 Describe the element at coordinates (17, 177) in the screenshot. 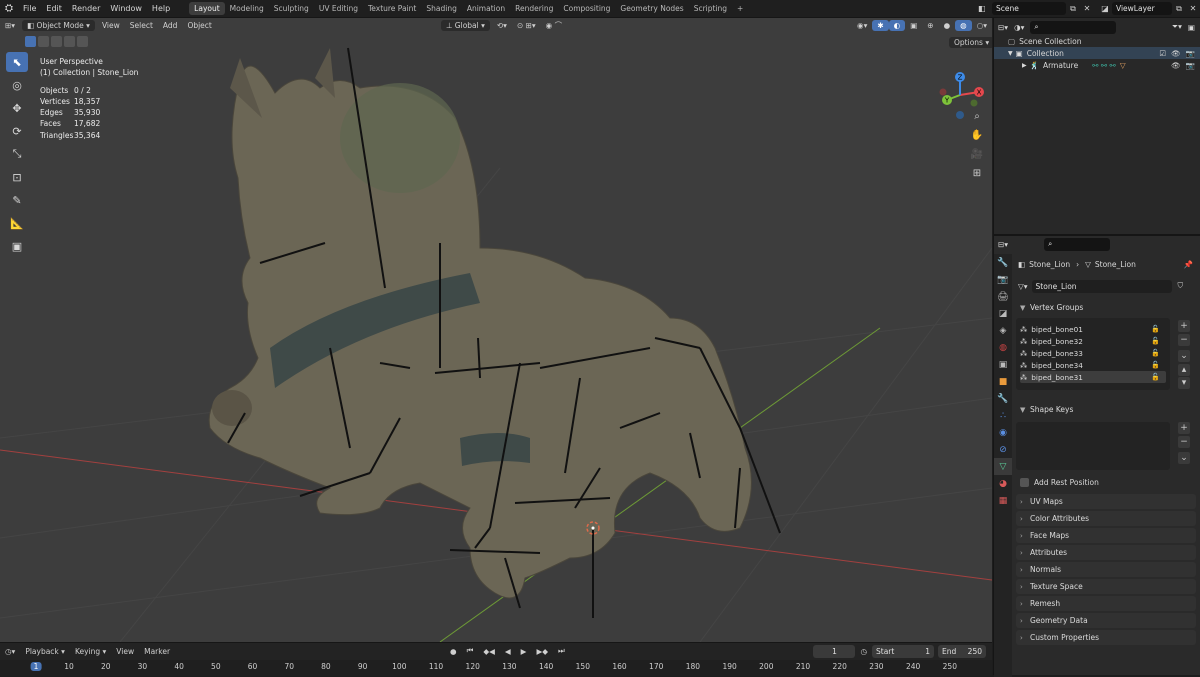

I see `transform-tool-icon: ⊡` at that location.